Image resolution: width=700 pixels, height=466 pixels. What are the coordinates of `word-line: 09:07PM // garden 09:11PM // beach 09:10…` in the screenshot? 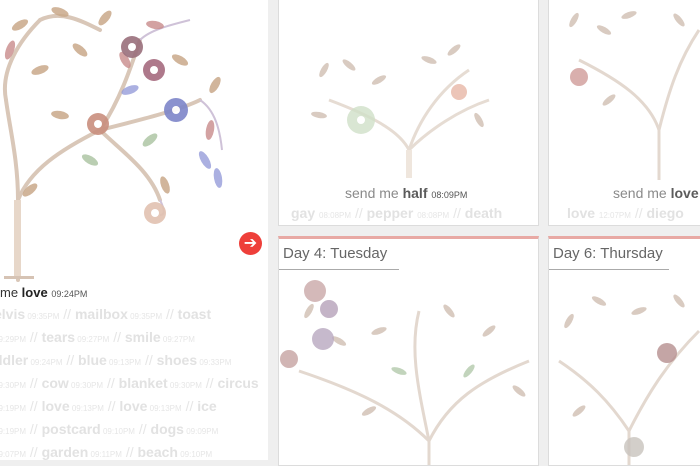 It's located at (129, 451).